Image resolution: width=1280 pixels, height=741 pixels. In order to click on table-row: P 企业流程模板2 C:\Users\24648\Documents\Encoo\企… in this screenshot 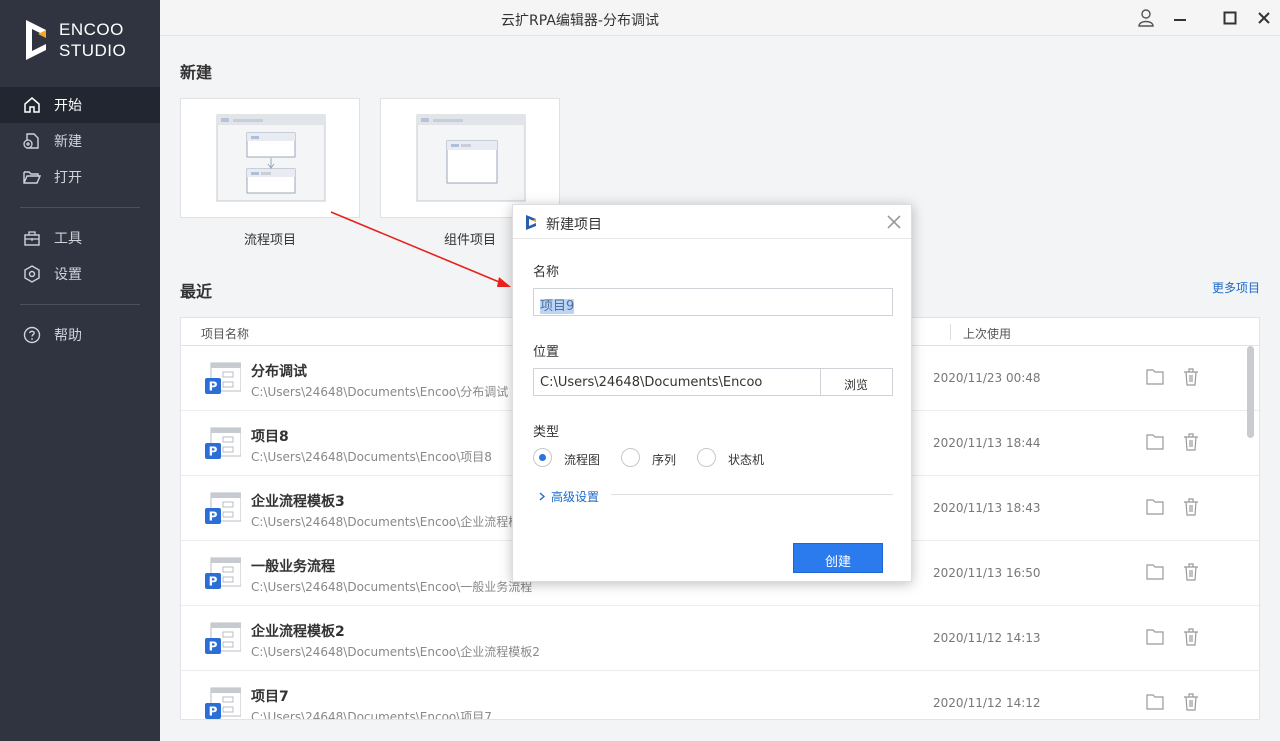, I will do `click(720, 638)`.